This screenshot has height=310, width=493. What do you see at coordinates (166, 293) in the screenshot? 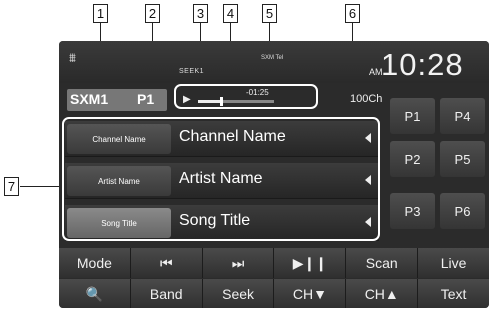
I see `band-button: Band` at bounding box center [166, 293].